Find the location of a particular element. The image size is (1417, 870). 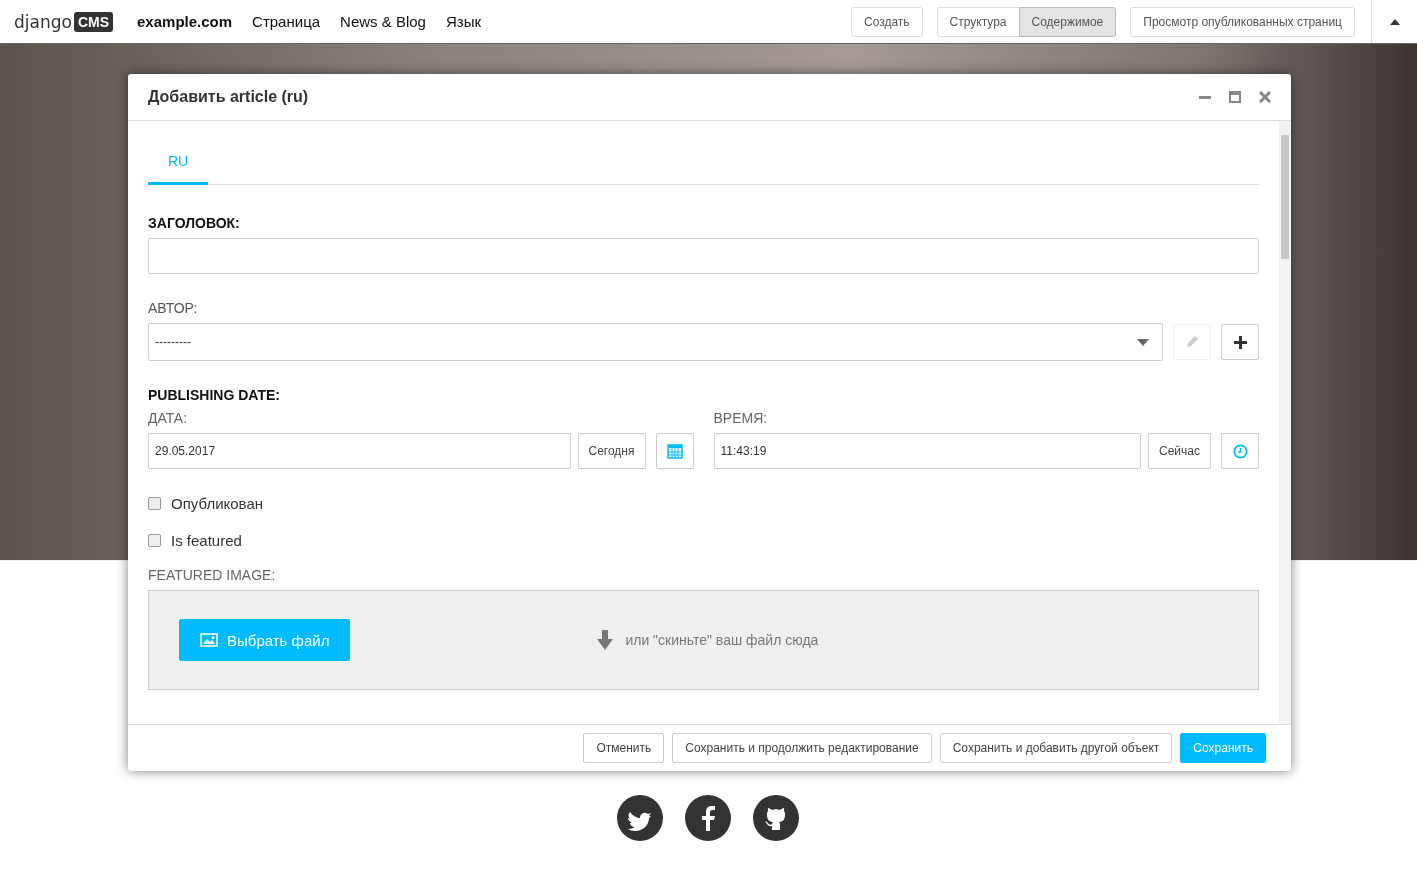

author-select: --------- is located at coordinates (655, 342).